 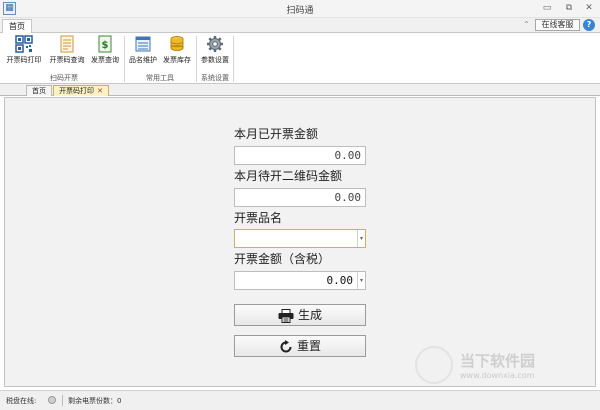 I want to click on doc-tab-home-label: 首页, so click(x=39, y=91).